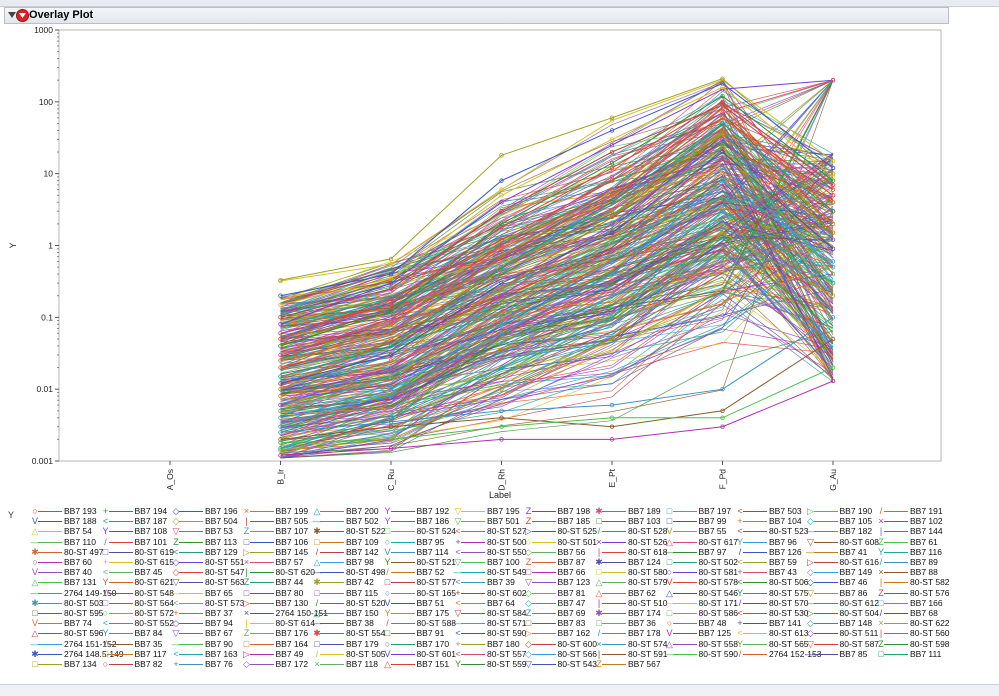 This screenshot has width=999, height=696. What do you see at coordinates (701, 593) in the screenshot?
I see `legend-entry: △ 80-ST 546` at bounding box center [701, 593].